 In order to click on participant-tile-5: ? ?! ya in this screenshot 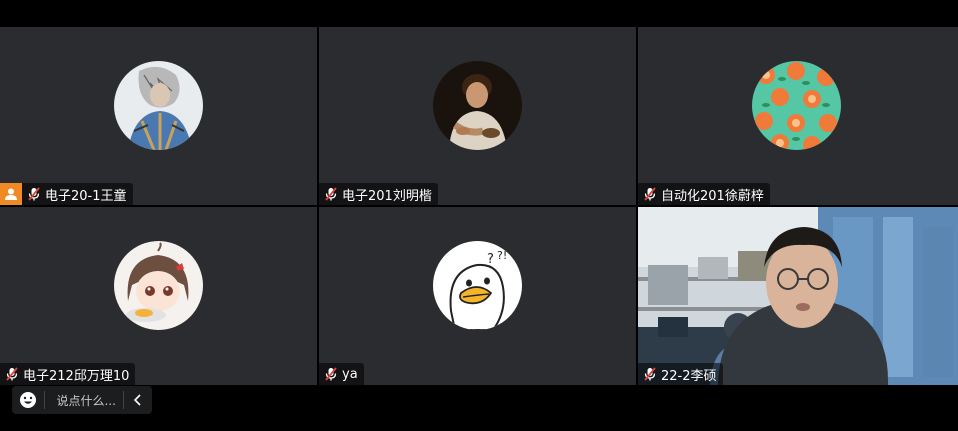, I will do `click(477, 296)`.